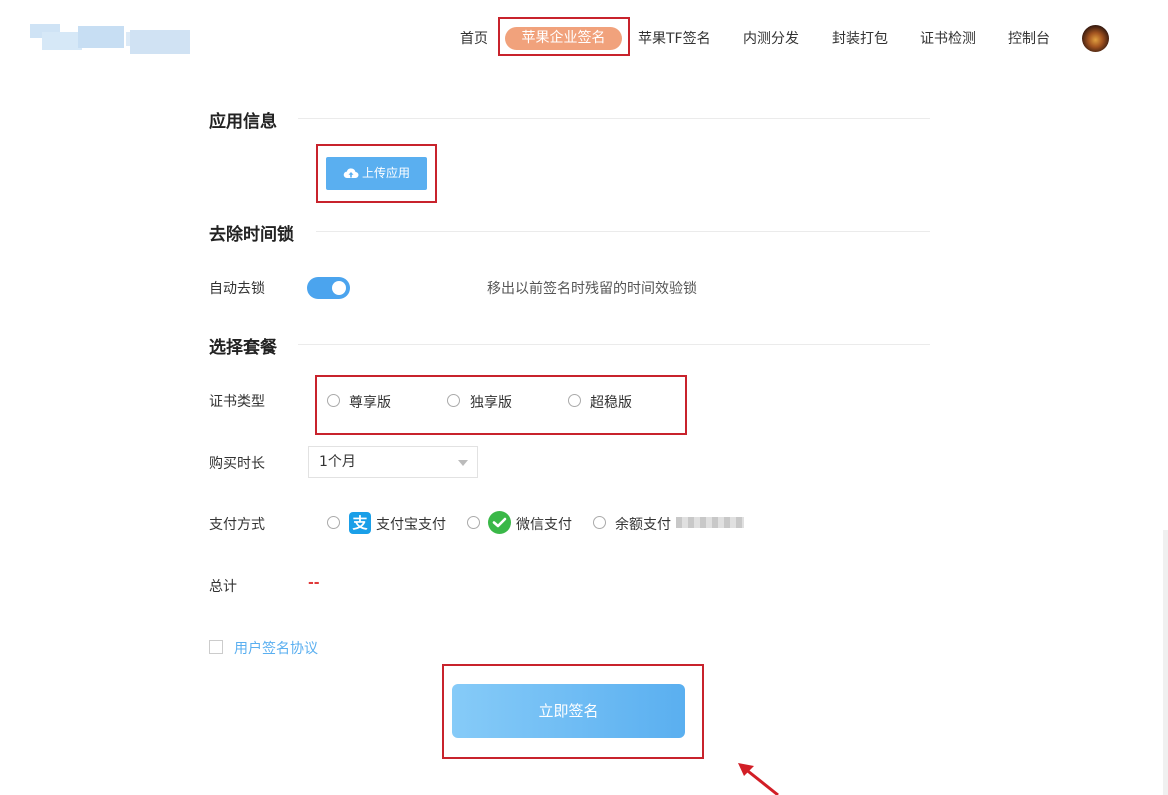  I want to click on payment-option-wechat: 微信支付, so click(544, 524).